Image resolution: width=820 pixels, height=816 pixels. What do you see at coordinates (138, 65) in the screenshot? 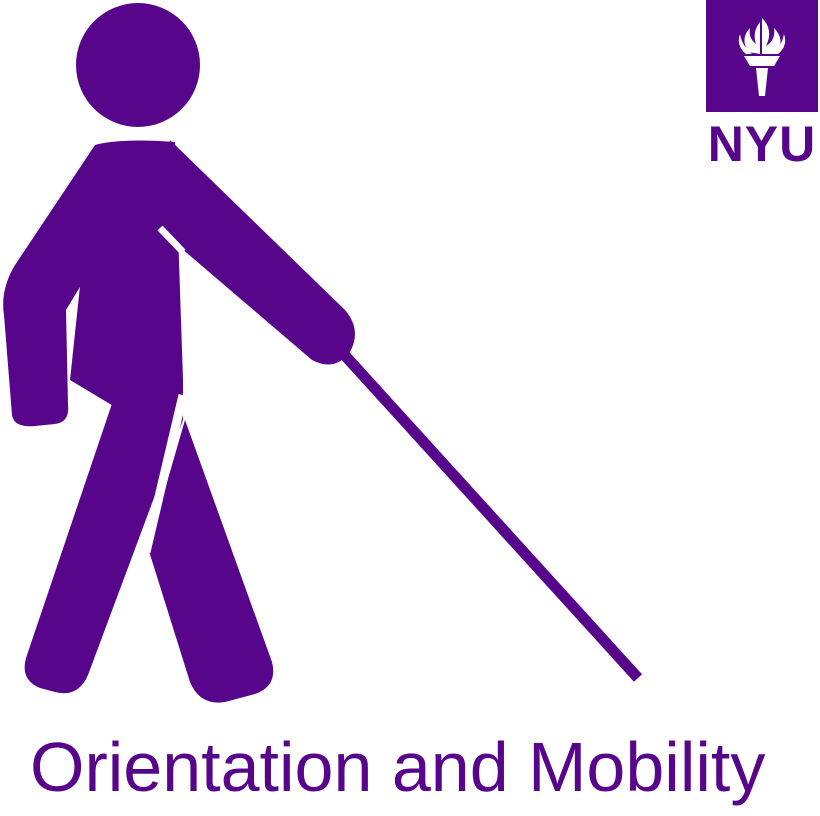
I see `figure-head` at bounding box center [138, 65].